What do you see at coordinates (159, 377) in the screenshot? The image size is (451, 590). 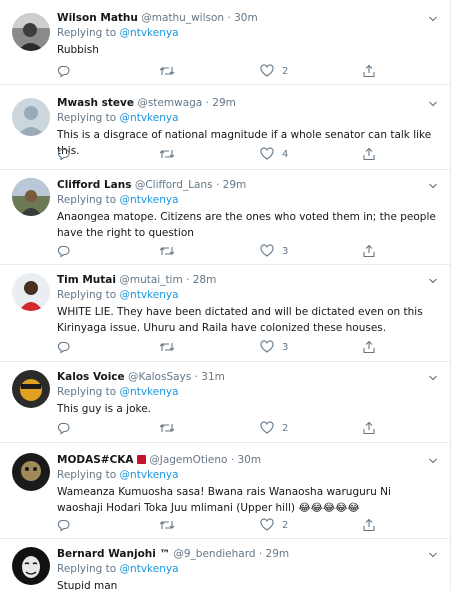 I see `author-handle: @KalosSays` at bounding box center [159, 377].